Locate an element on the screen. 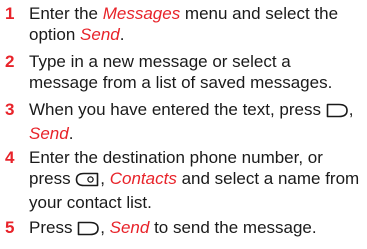 This screenshot has height=249, width=367. step-text-part: to send the message. is located at coordinates (233, 227).